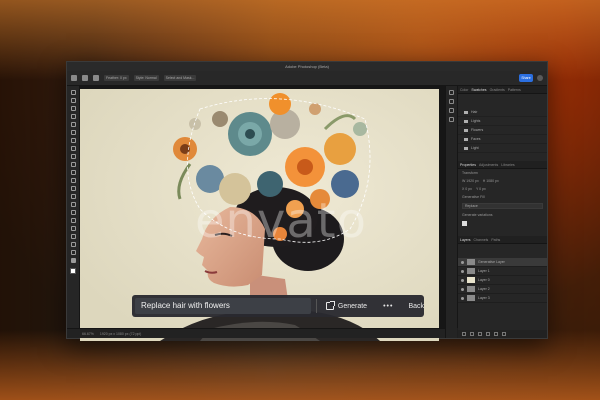 This screenshot has width=600, height=400. What do you see at coordinates (470, 173) in the screenshot?
I see `transform-label: Transform` at bounding box center [470, 173].